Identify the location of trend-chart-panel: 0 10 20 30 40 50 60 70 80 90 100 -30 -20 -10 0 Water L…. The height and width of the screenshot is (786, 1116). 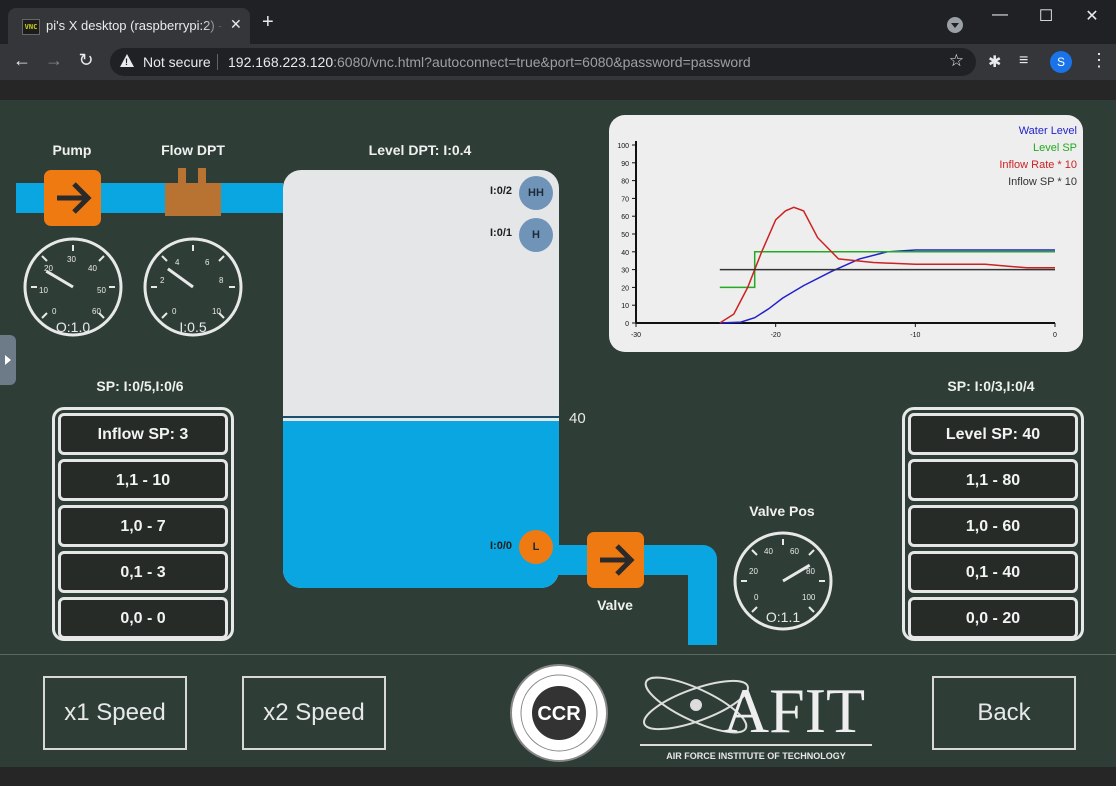
(846, 233).